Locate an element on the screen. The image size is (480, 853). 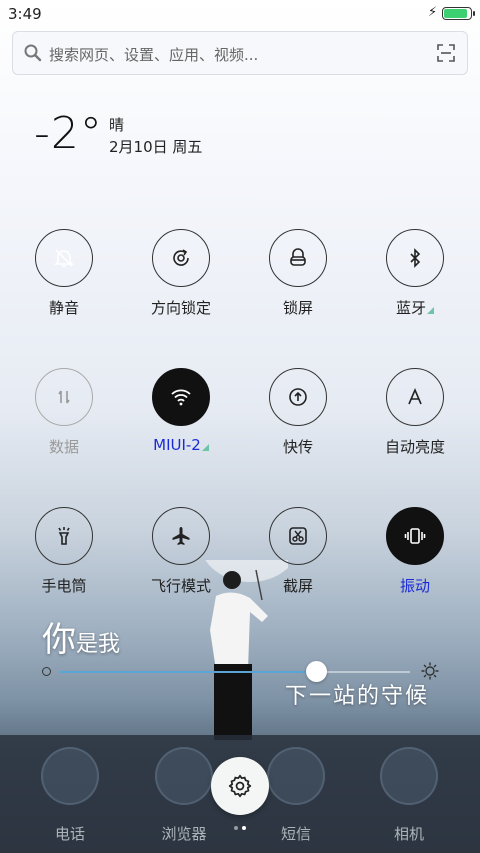
toggle-flashlight: 手电筒 is located at coordinates (64, 557).